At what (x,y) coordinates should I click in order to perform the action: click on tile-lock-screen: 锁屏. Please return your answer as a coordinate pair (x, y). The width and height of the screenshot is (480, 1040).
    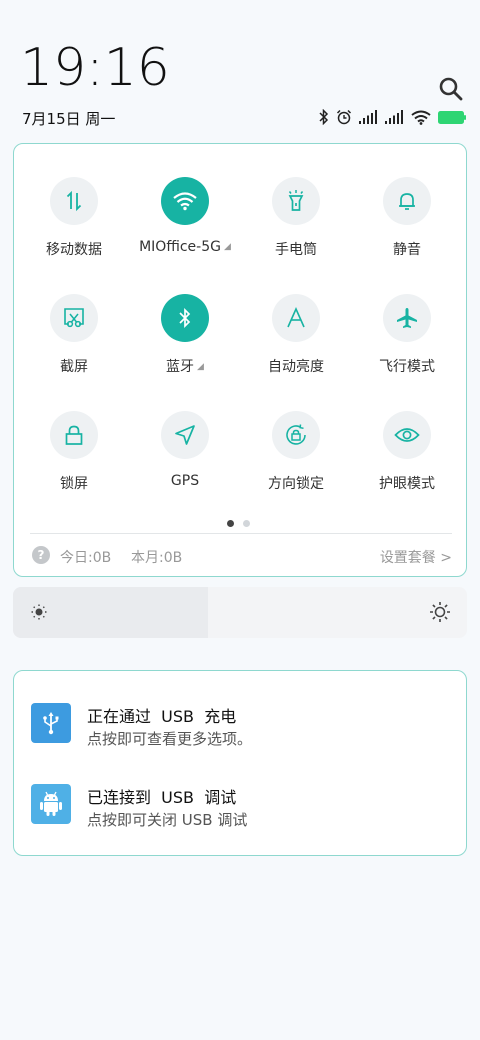
    Looking at the image, I should click on (74, 452).